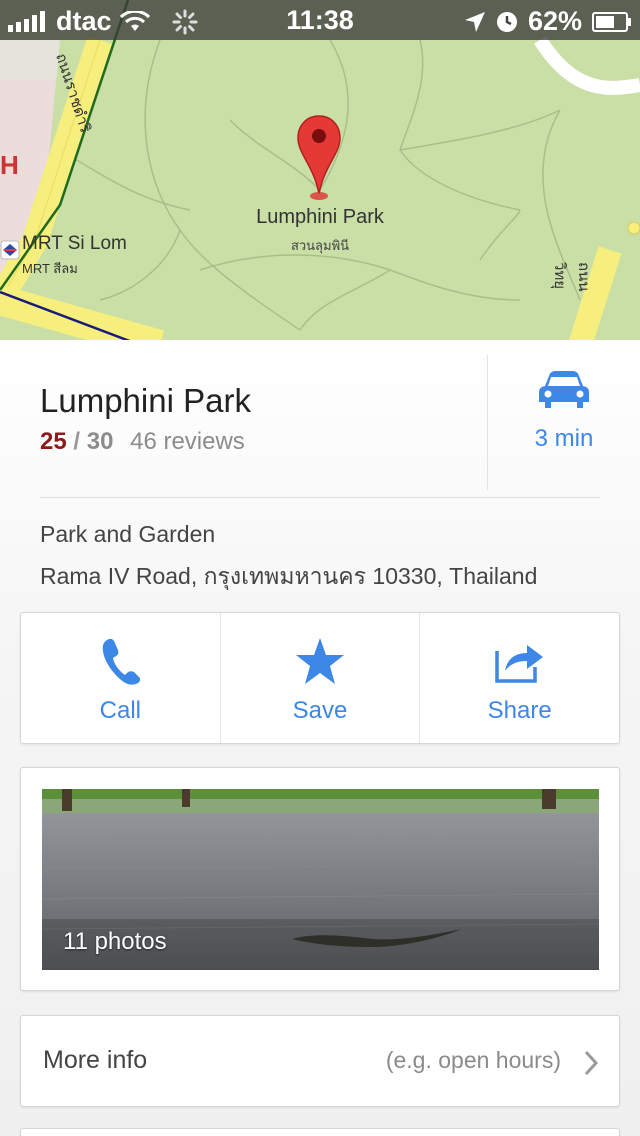 The height and width of the screenshot is (1136, 640). Describe the element at coordinates (74, 243) in the screenshot. I see `mrt-station-label: MRT Si Lom` at that location.